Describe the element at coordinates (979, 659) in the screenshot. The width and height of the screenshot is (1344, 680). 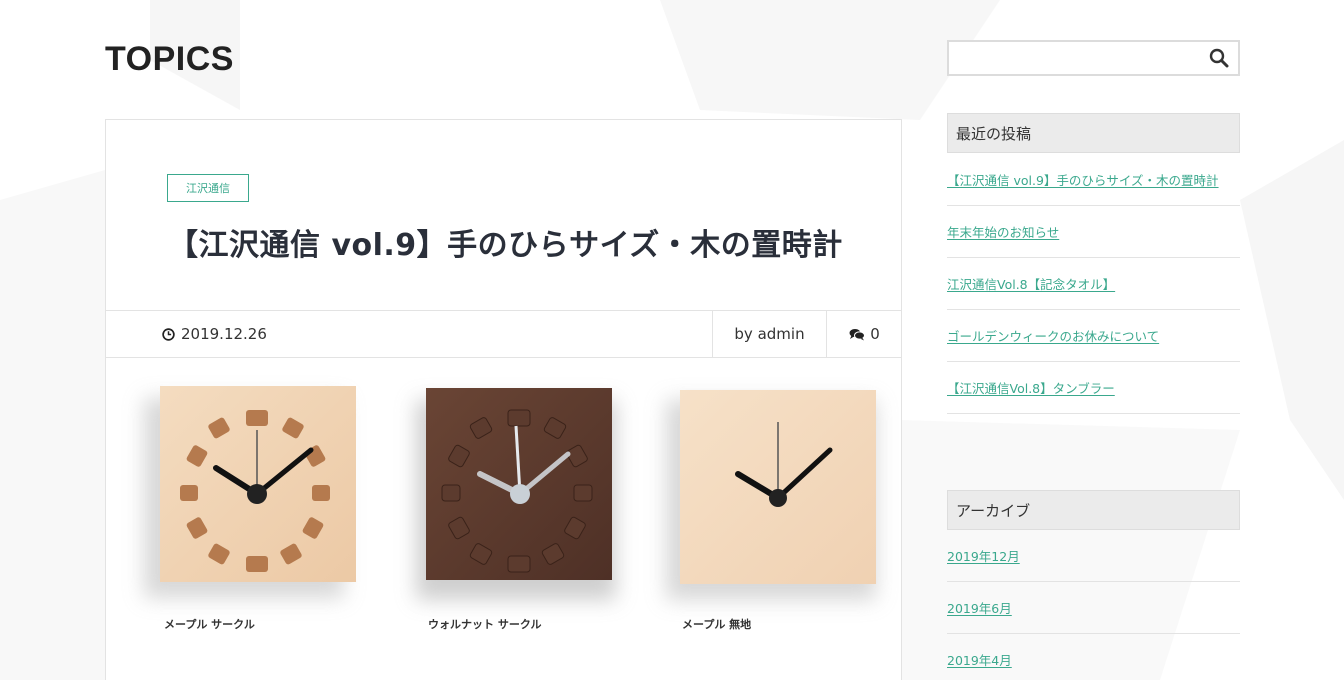
I see `archive-link: 2019年4月` at that location.